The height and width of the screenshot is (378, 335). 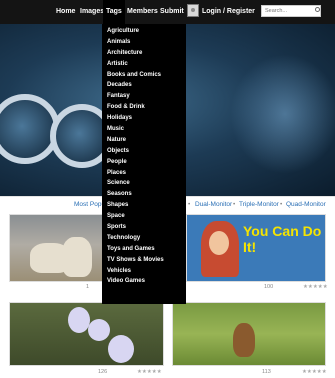 What do you see at coordinates (317, 9) in the screenshot?
I see `search-icon` at bounding box center [317, 9].